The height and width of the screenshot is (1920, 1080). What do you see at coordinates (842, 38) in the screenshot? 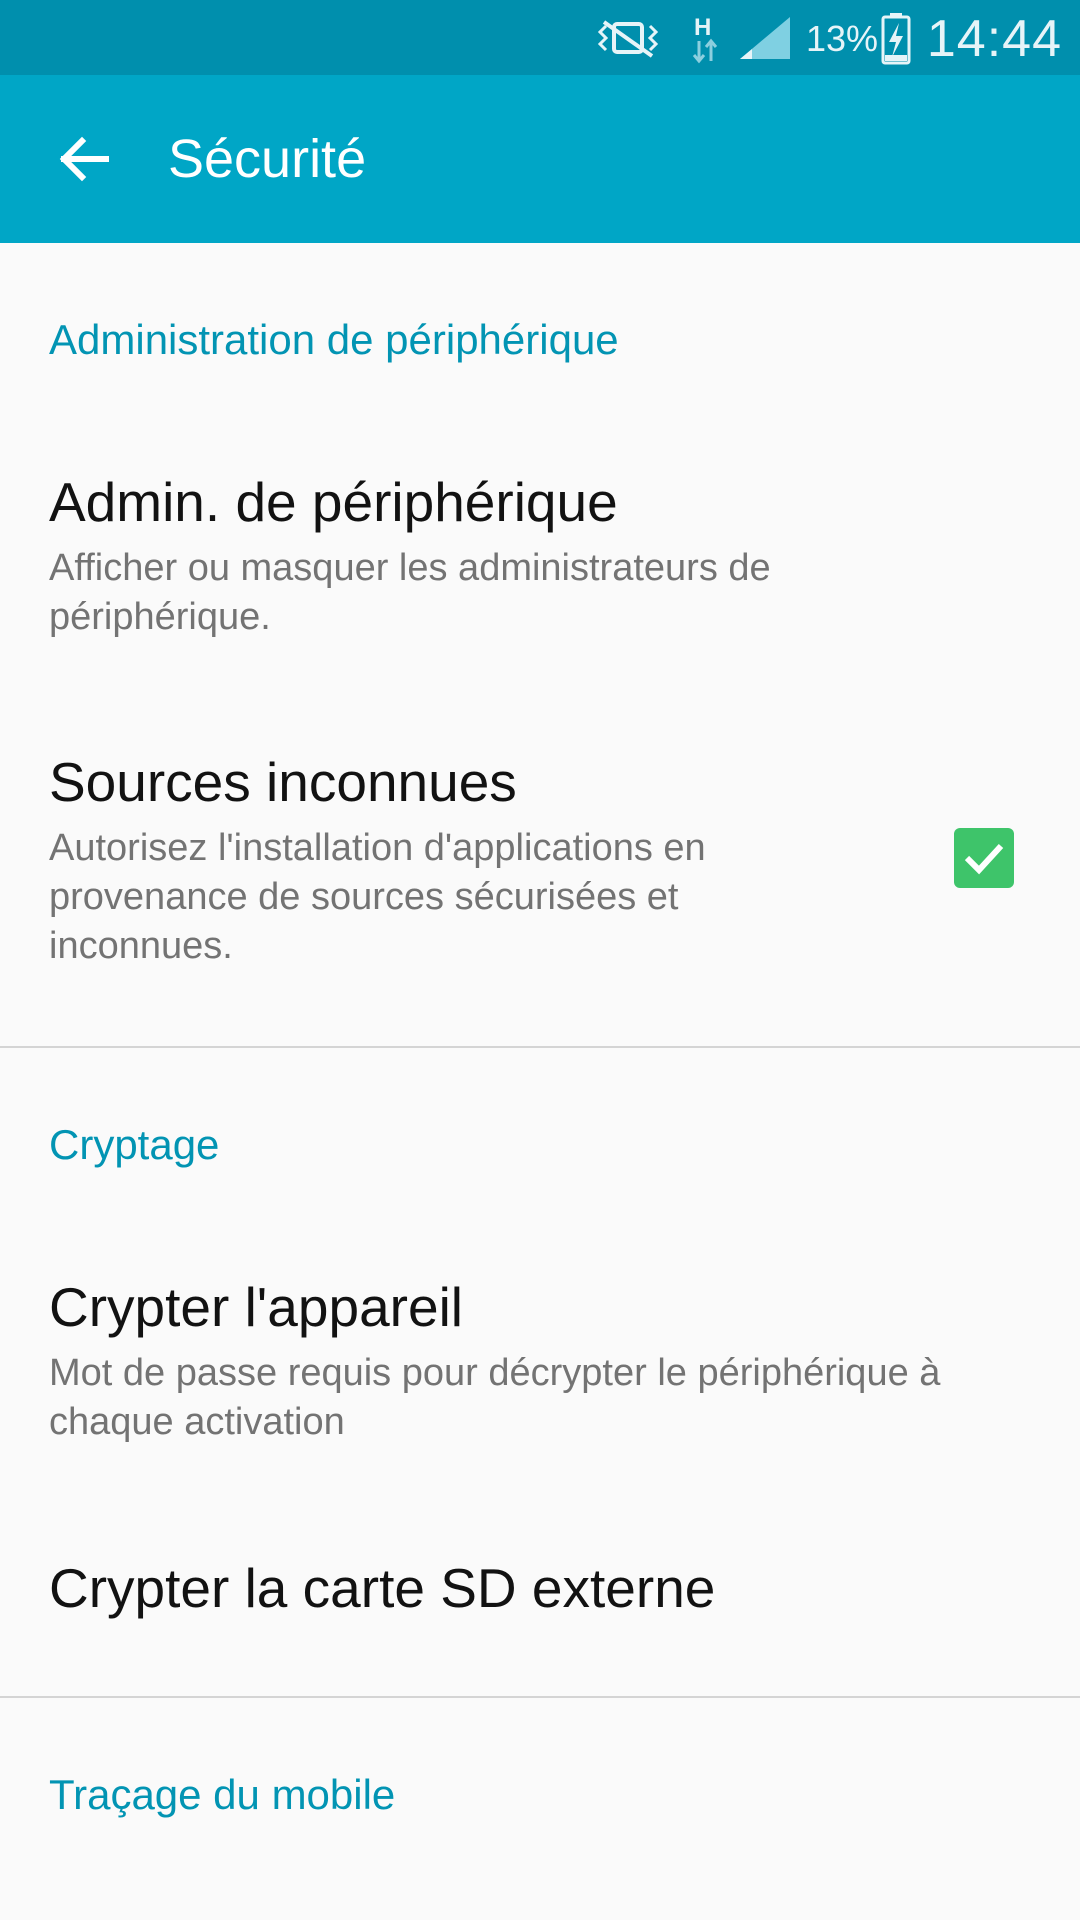
I see `battery-percent: 13%` at bounding box center [842, 38].